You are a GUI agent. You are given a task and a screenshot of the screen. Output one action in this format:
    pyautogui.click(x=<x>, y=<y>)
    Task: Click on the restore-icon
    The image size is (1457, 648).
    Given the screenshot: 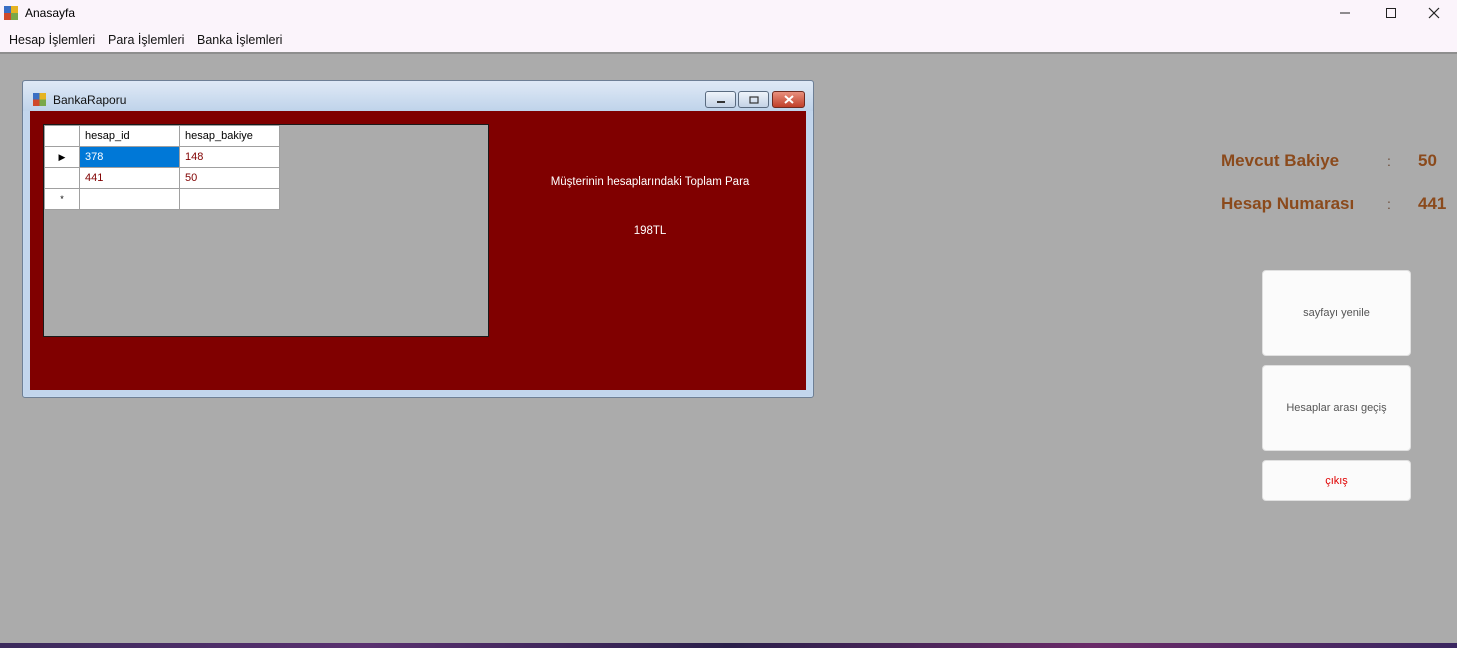 What is the action you would take?
    pyautogui.click(x=753, y=99)
    